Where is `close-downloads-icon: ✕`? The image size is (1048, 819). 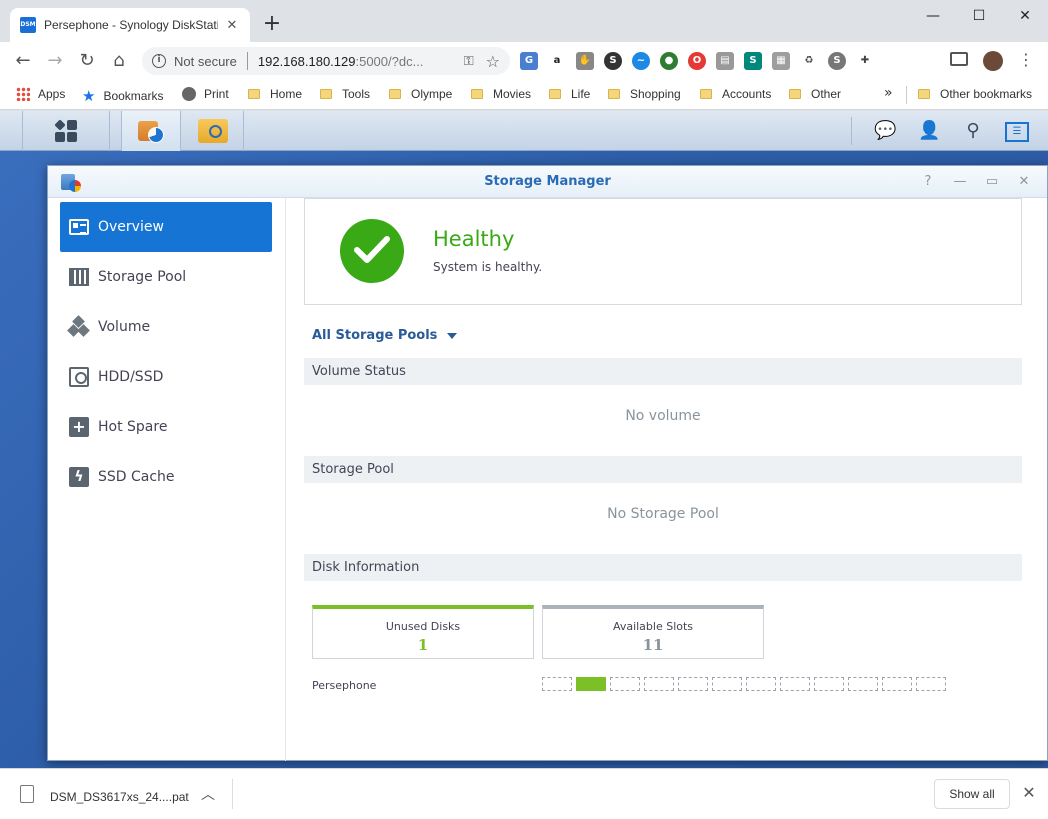
close-downloads-icon: ✕ is located at coordinates (1029, 792).